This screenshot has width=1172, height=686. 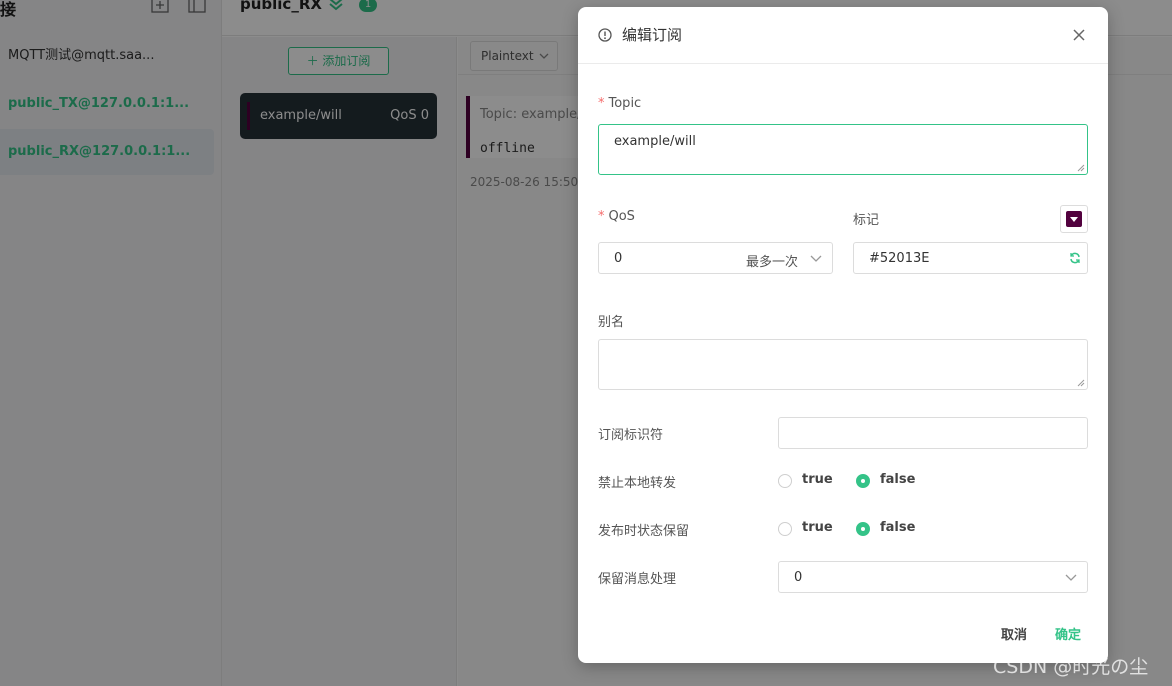 What do you see at coordinates (785, 481) in the screenshot?
I see `no-local-true-radio` at bounding box center [785, 481].